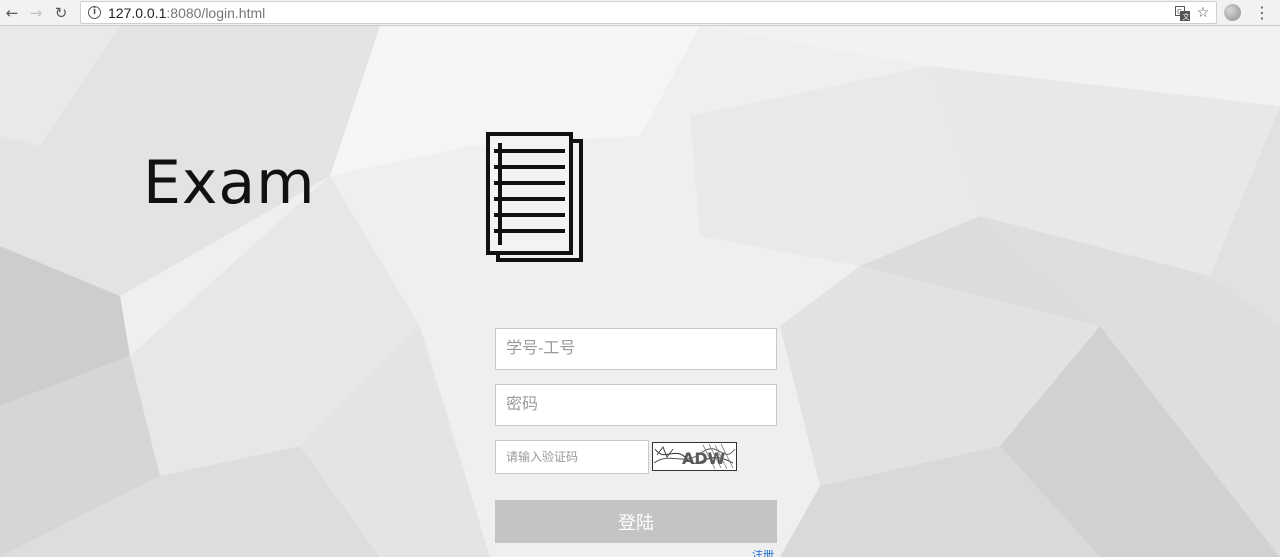 Image resolution: width=1280 pixels, height=557 pixels. I want to click on translate-icon: G 文, so click(1182, 13).